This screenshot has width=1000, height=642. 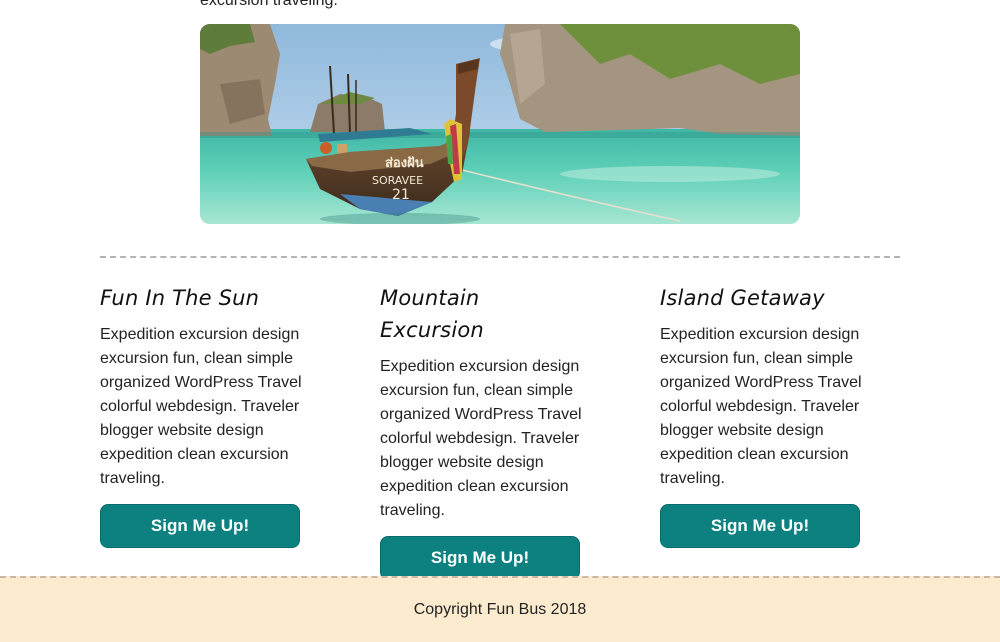 I want to click on feature-title: Mountain Excursion, so click(x=432, y=314).